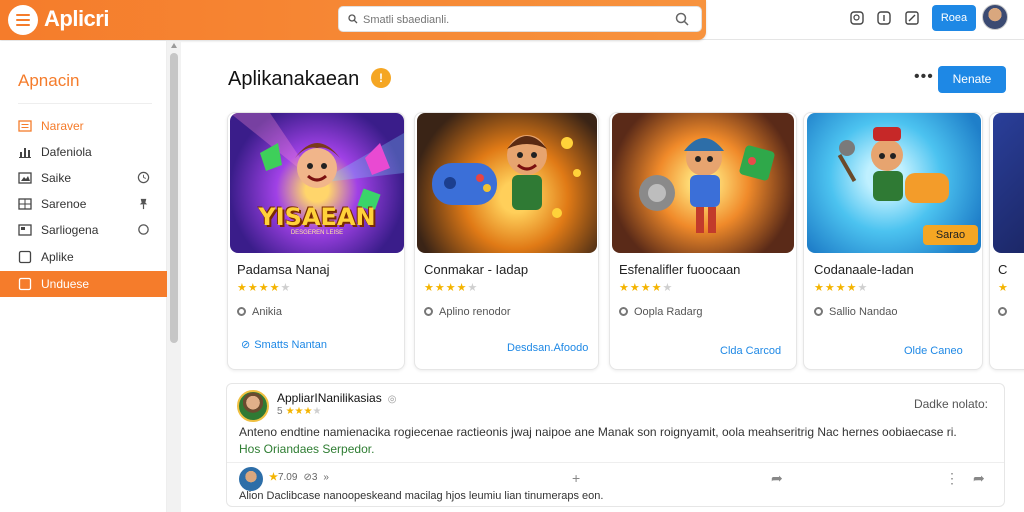 Image resolution: width=1024 pixels, height=512 pixels. I want to click on card-title: Conmakar - Iadap, so click(476, 269).